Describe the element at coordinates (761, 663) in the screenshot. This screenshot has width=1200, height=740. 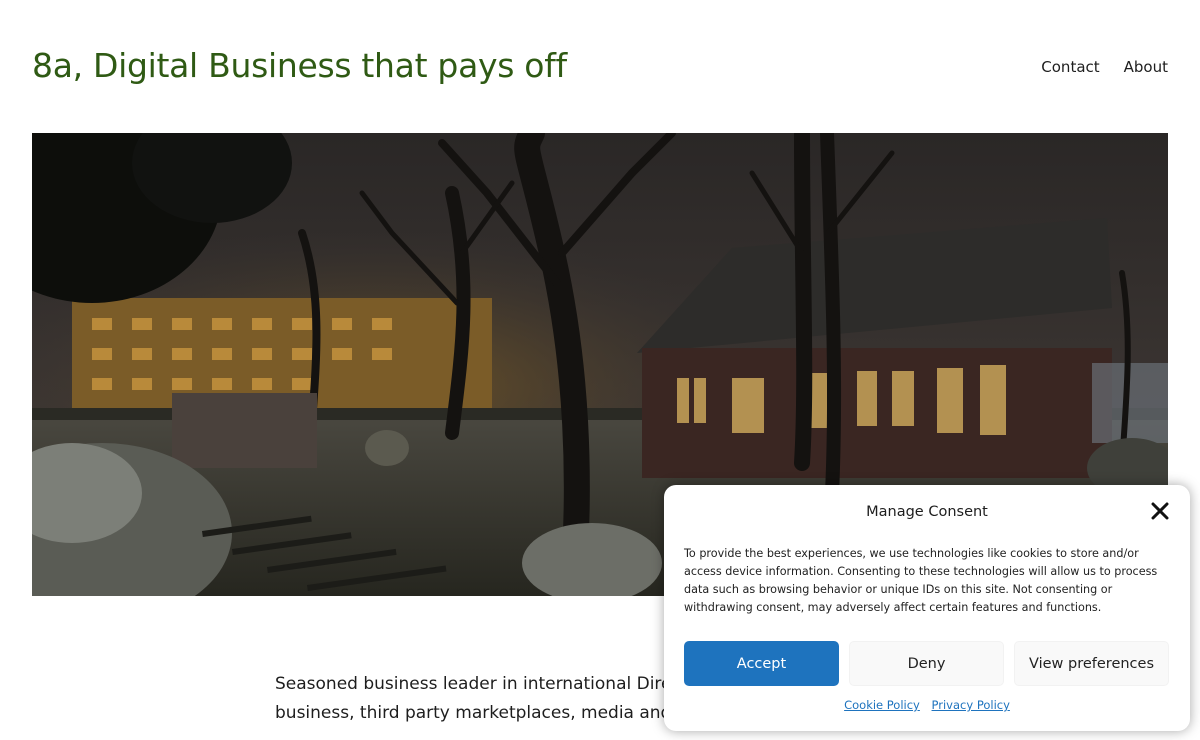
I see `accept-button: Accept` at that location.